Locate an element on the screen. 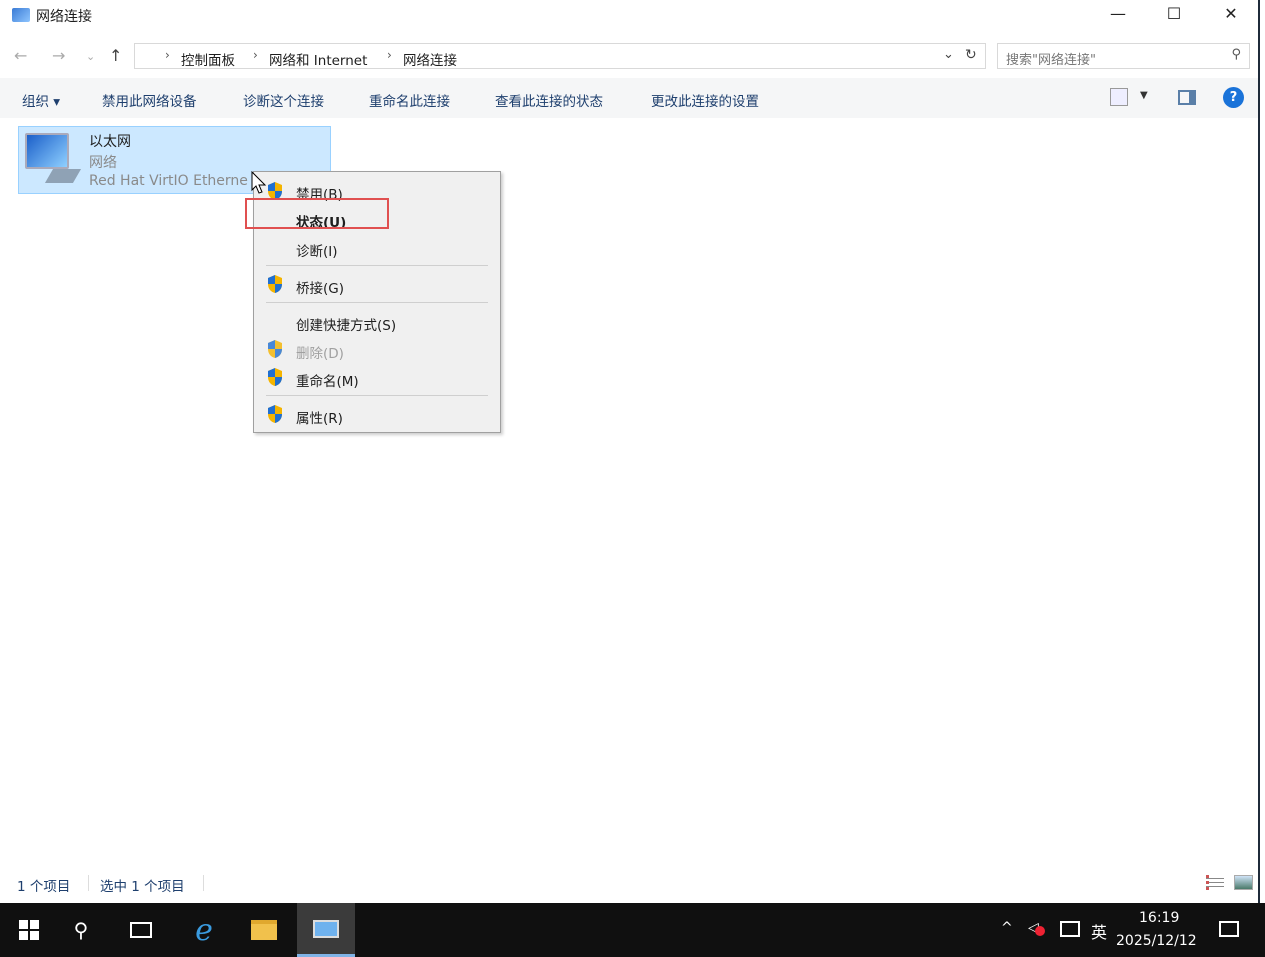 This screenshot has width=1265, height=957. search-input: 搜索"网络连接" ⚲ is located at coordinates (1123, 56).